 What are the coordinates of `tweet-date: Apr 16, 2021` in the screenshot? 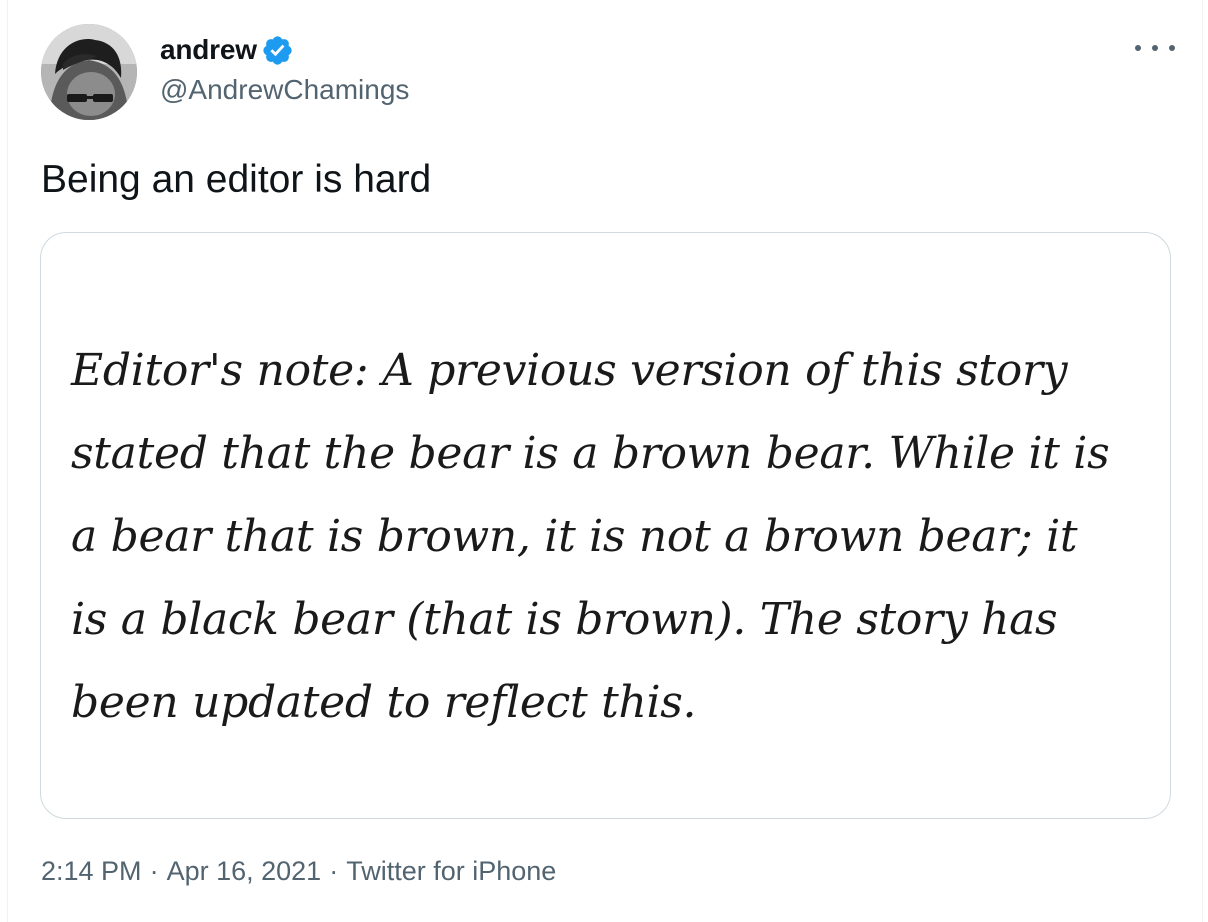 It's located at (244, 871).